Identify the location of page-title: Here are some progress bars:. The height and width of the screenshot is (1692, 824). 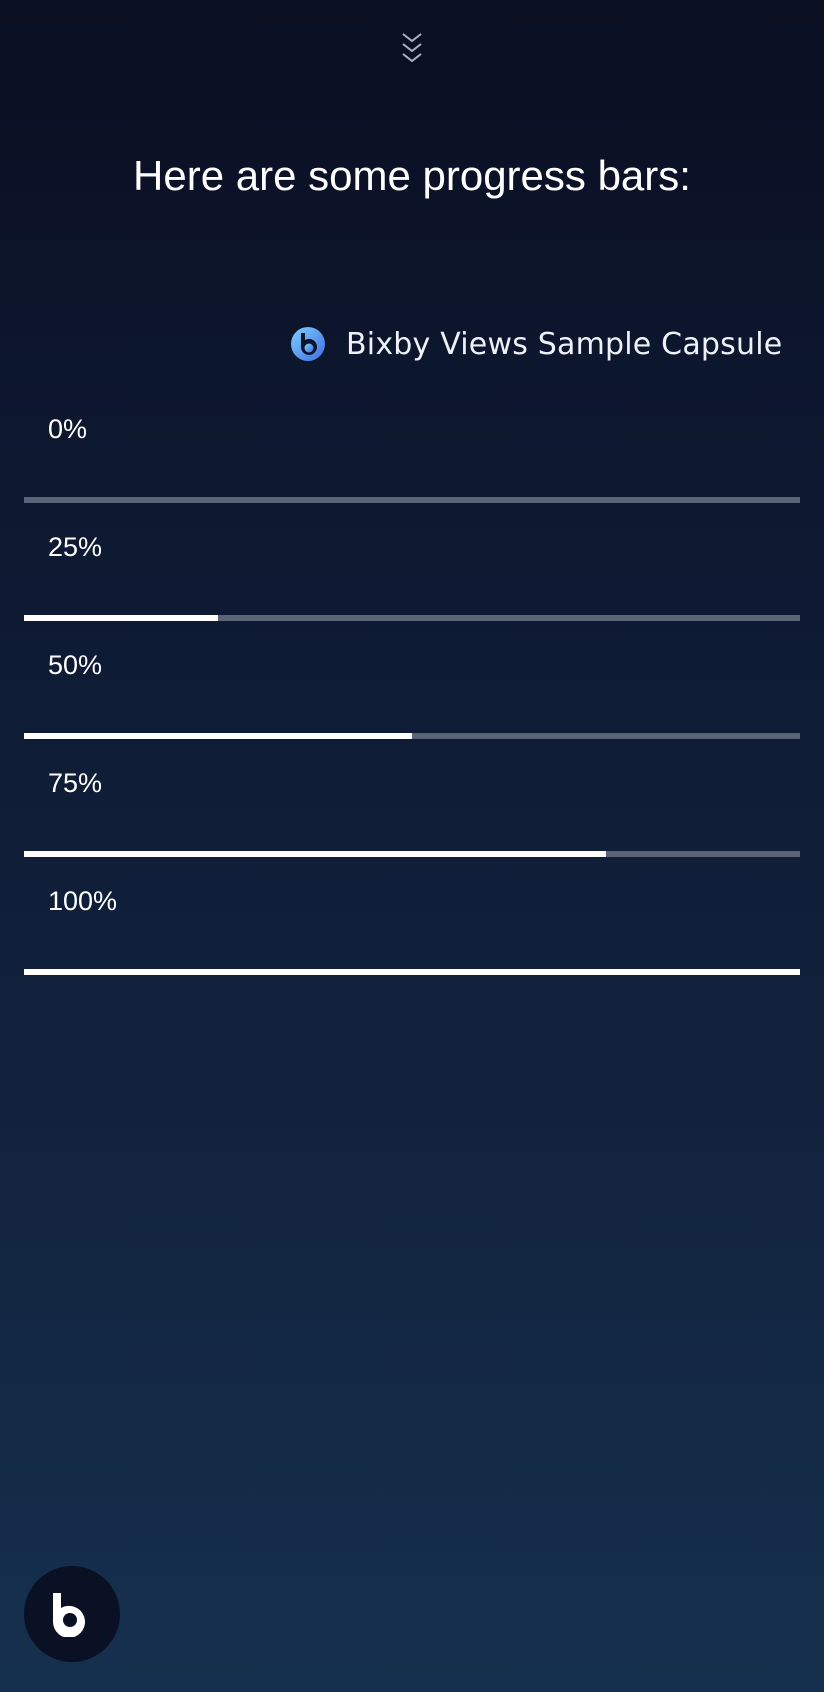
(412, 175).